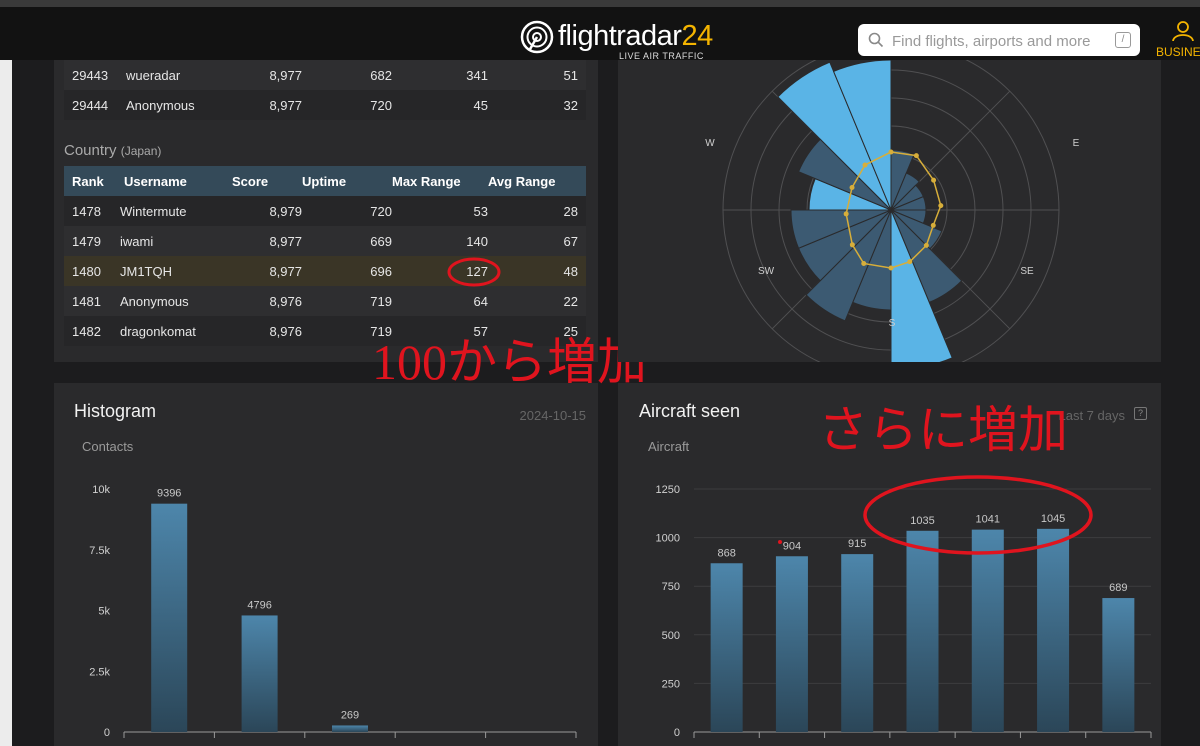 The width and height of the screenshot is (1200, 746). What do you see at coordinates (6, 403) in the screenshot?
I see `left-edge` at bounding box center [6, 403].